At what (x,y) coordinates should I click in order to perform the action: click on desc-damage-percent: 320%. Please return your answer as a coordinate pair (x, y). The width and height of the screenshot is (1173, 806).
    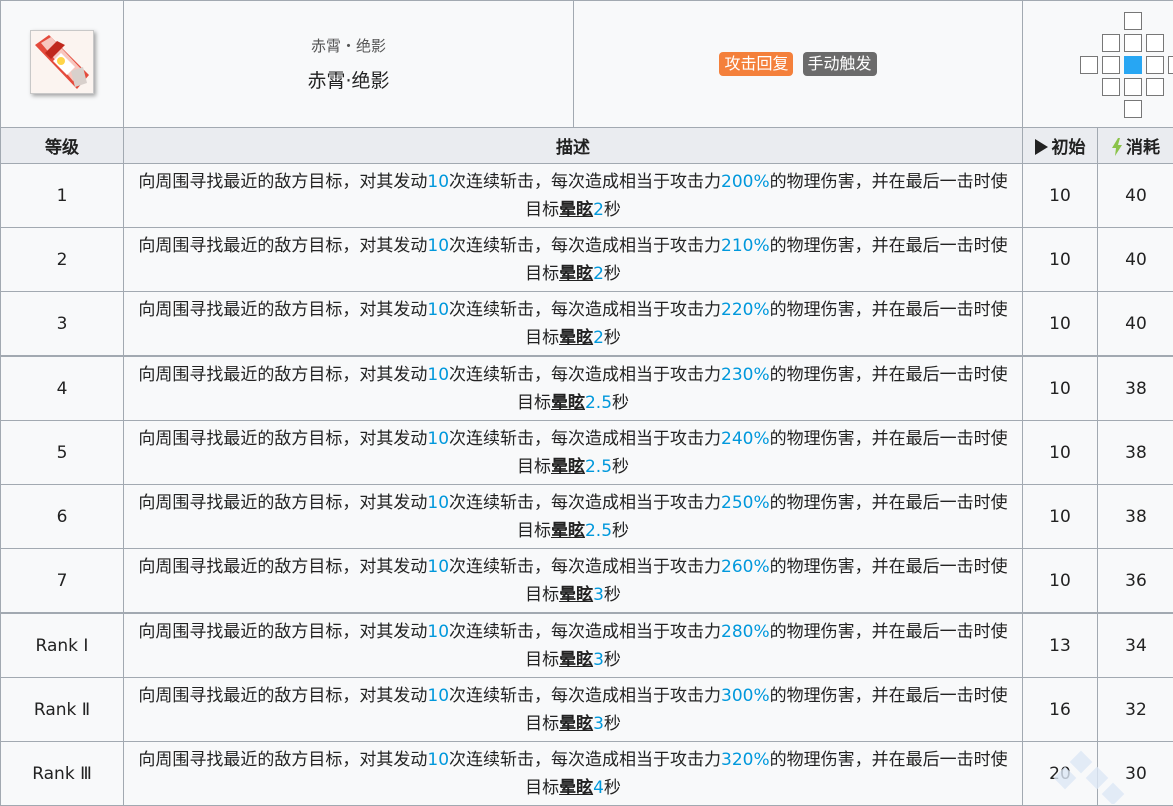
    Looking at the image, I should click on (745, 760).